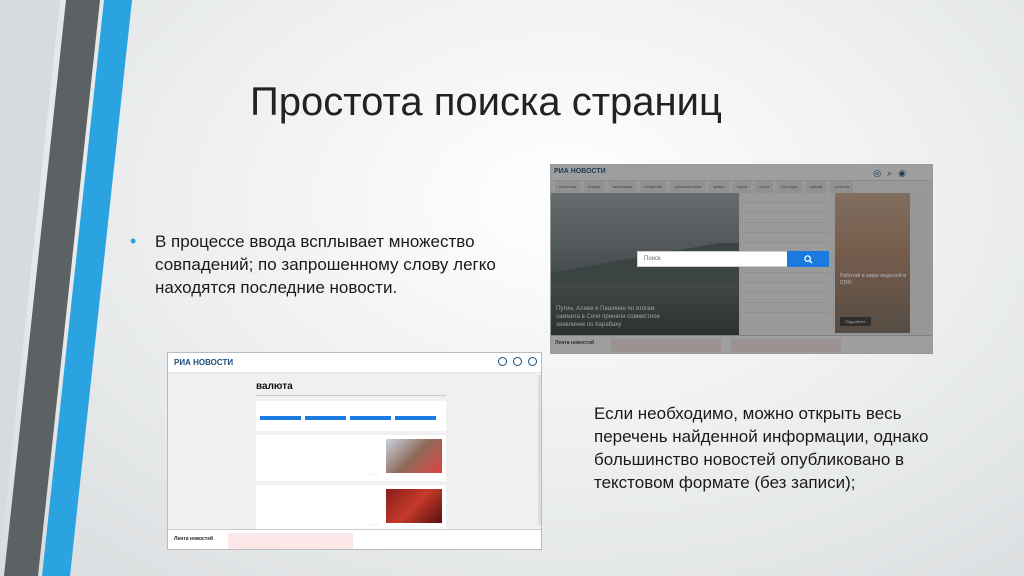  I want to click on search-query: валюта, so click(274, 386).